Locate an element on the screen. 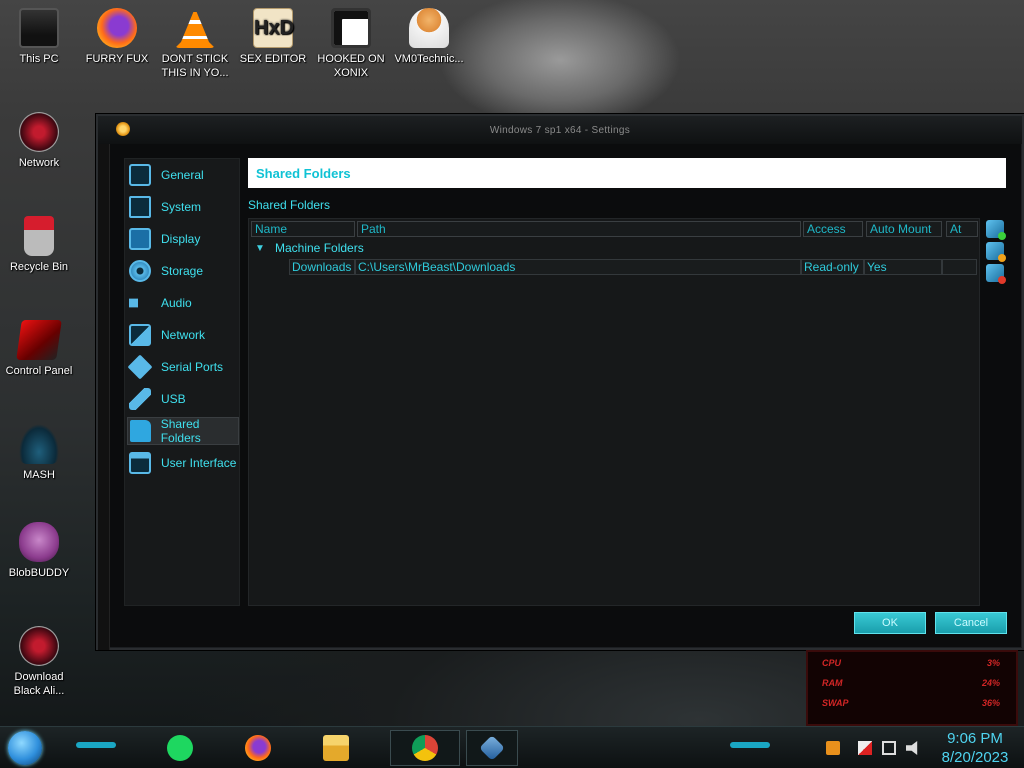 This screenshot has height=768, width=1024. nav-item-network: Network is located at coordinates (183, 335).